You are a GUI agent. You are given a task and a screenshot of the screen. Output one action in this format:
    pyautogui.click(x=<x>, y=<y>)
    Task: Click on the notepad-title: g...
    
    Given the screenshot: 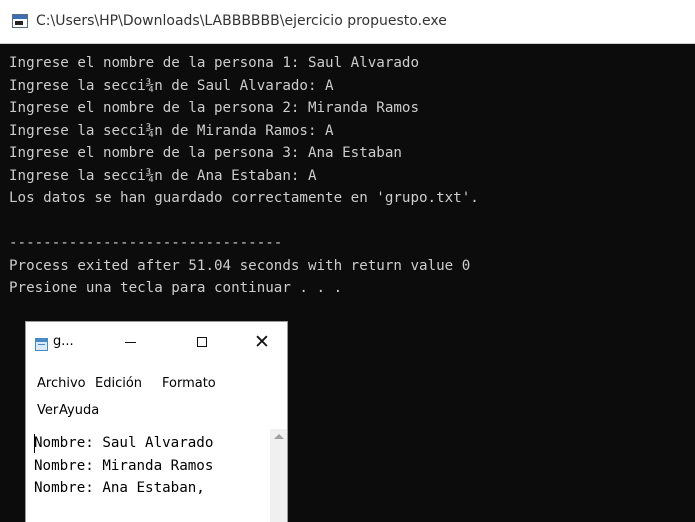 What is the action you would take?
    pyautogui.click(x=63, y=341)
    